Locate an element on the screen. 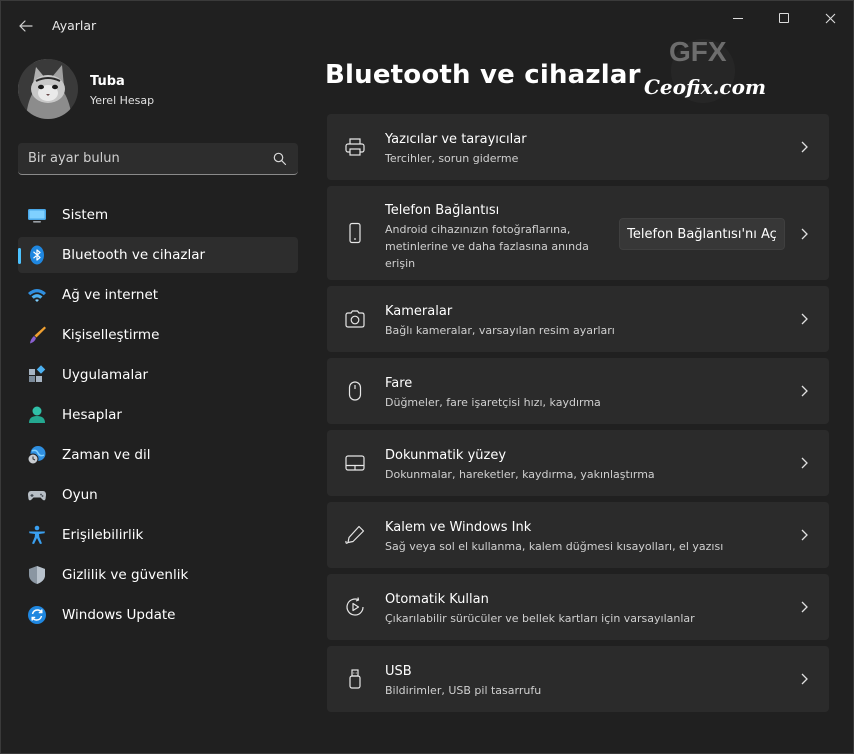 The image size is (854, 754). touchpad-icon is located at coordinates (355, 463).